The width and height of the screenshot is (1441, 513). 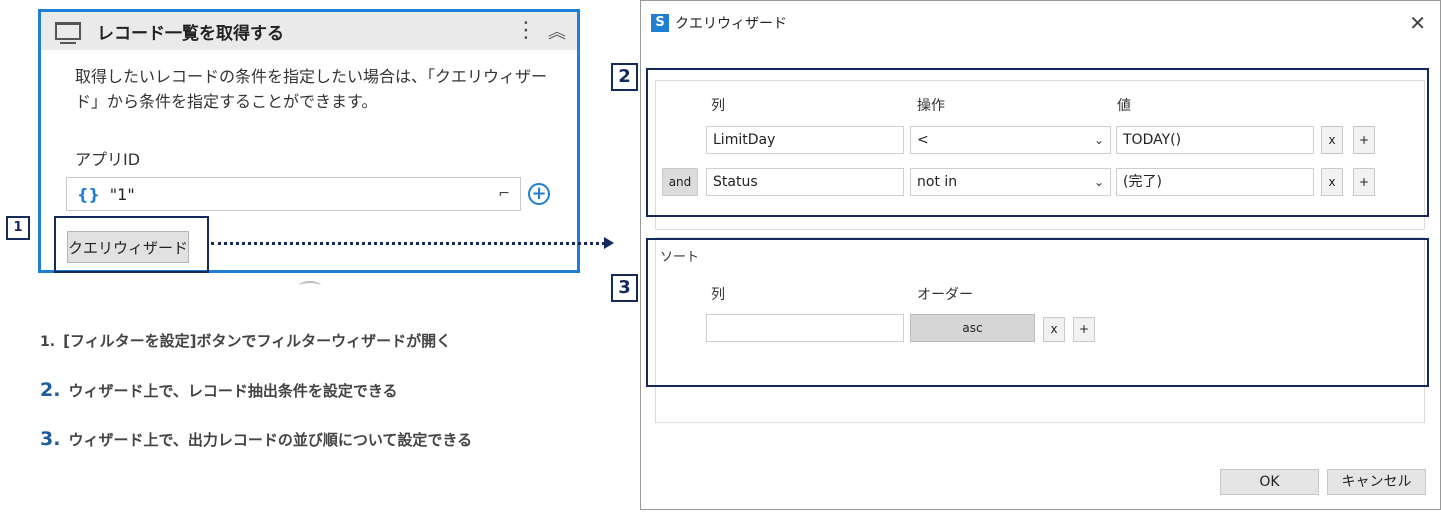 I want to click on note-number: 3., so click(x=50, y=439).